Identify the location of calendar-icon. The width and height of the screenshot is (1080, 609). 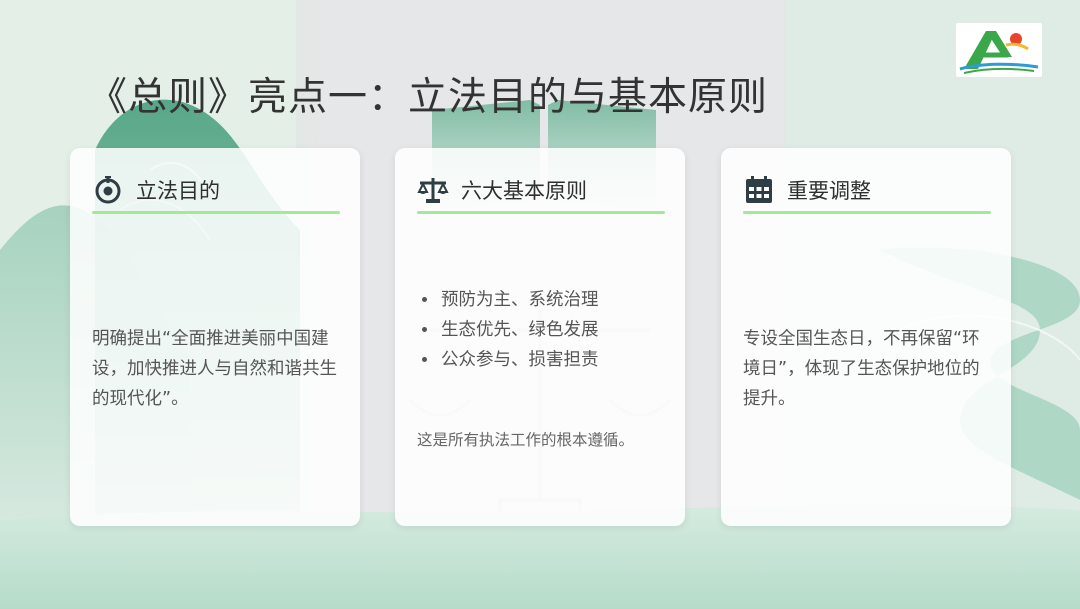
(759, 190).